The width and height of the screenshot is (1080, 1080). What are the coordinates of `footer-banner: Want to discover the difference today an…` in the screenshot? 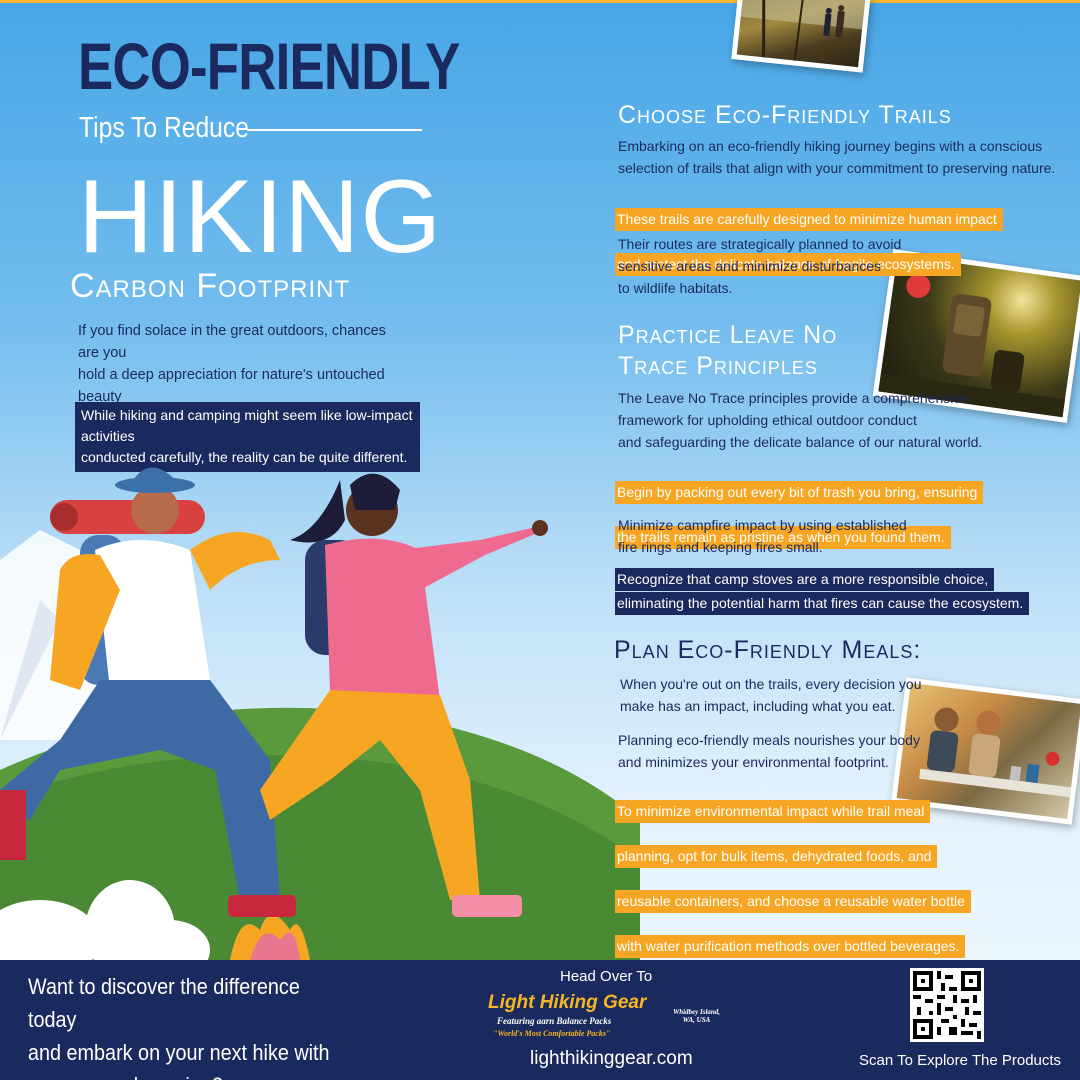 It's located at (540, 1020).